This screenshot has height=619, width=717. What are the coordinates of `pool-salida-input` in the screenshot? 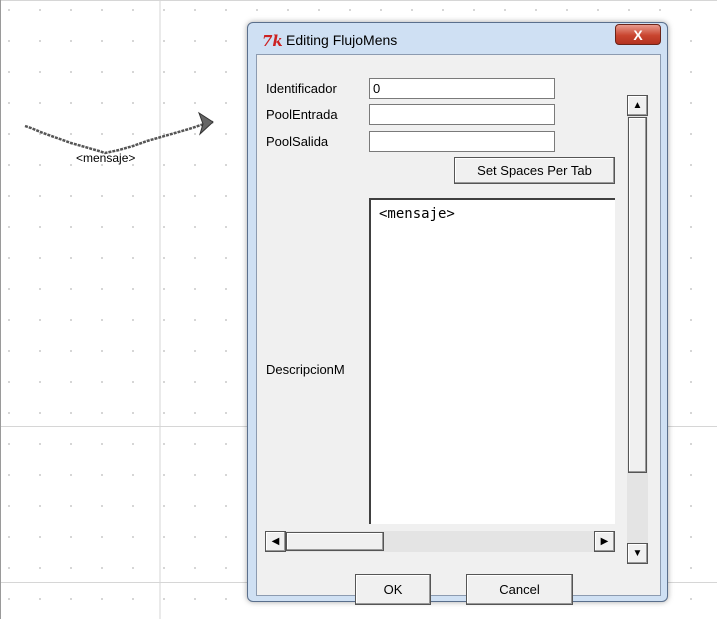 It's located at (462, 141).